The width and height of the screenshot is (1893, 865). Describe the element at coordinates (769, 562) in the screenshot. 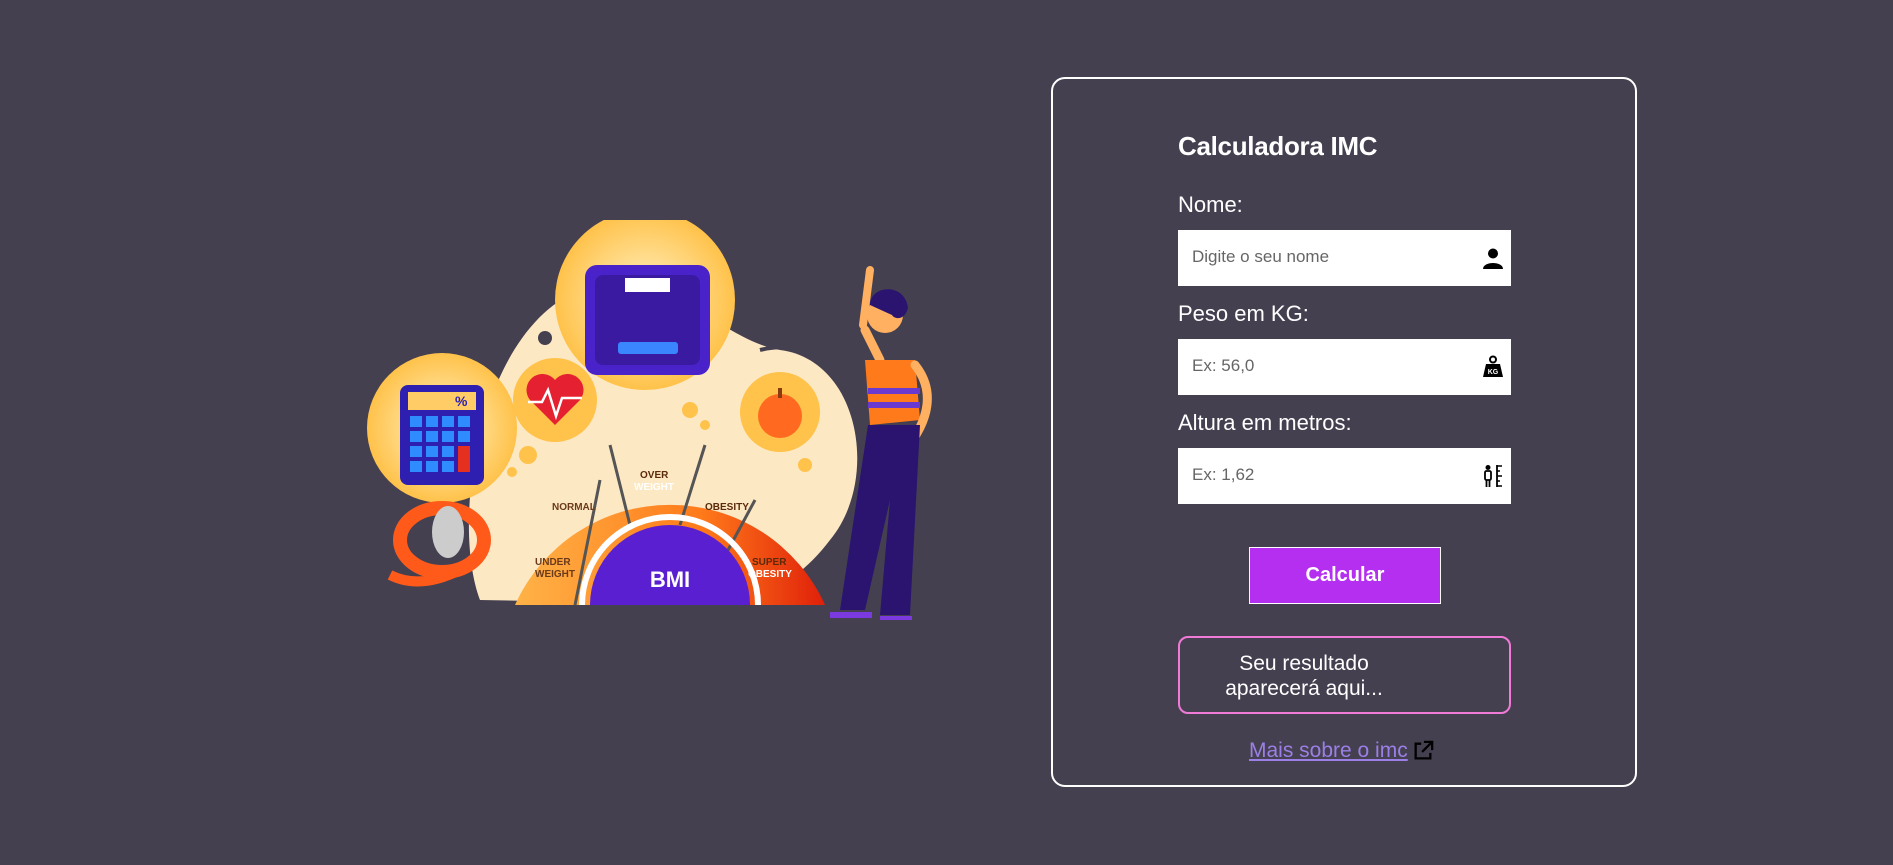

I see `svg-text: SUPER` at that location.